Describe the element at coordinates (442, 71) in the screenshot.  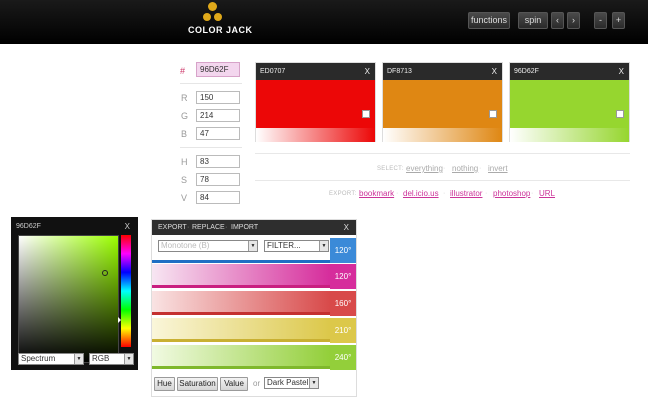
I see `swatch-header: DF8713 X` at that location.